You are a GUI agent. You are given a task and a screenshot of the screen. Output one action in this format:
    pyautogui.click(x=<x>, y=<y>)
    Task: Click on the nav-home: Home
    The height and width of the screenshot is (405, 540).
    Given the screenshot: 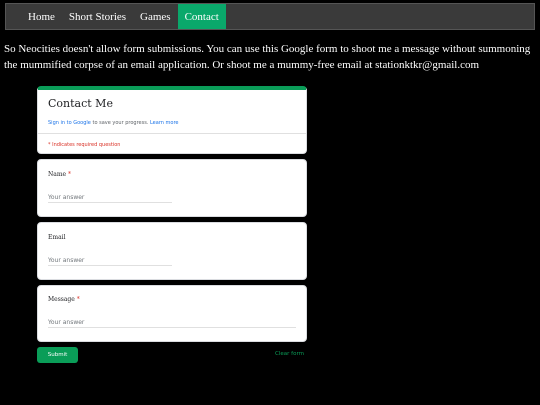 What is the action you would take?
    pyautogui.click(x=41, y=16)
    